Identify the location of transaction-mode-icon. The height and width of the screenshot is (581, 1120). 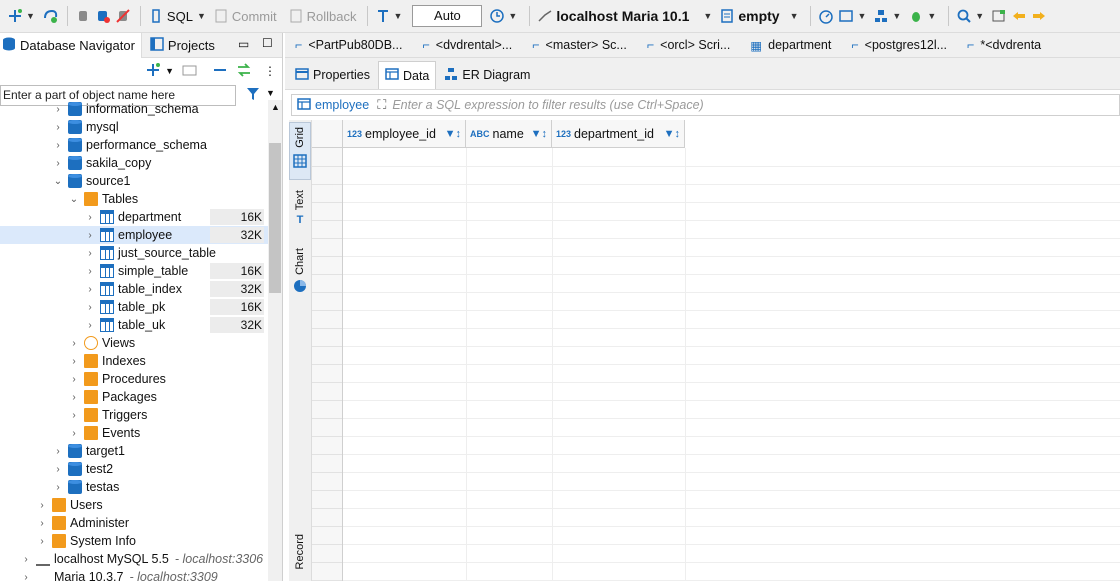
(383, 16).